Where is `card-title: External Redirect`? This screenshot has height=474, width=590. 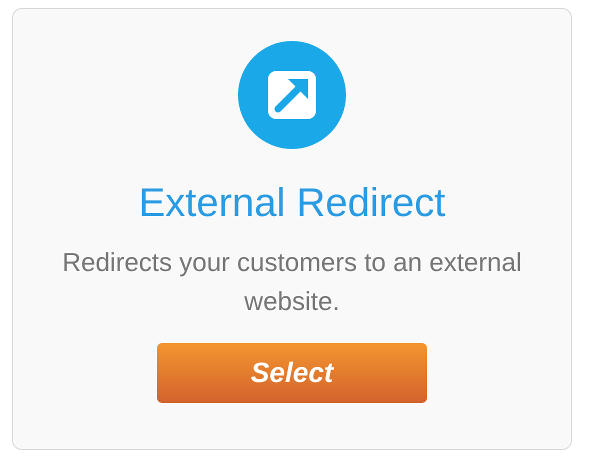 card-title: External Redirect is located at coordinates (292, 203).